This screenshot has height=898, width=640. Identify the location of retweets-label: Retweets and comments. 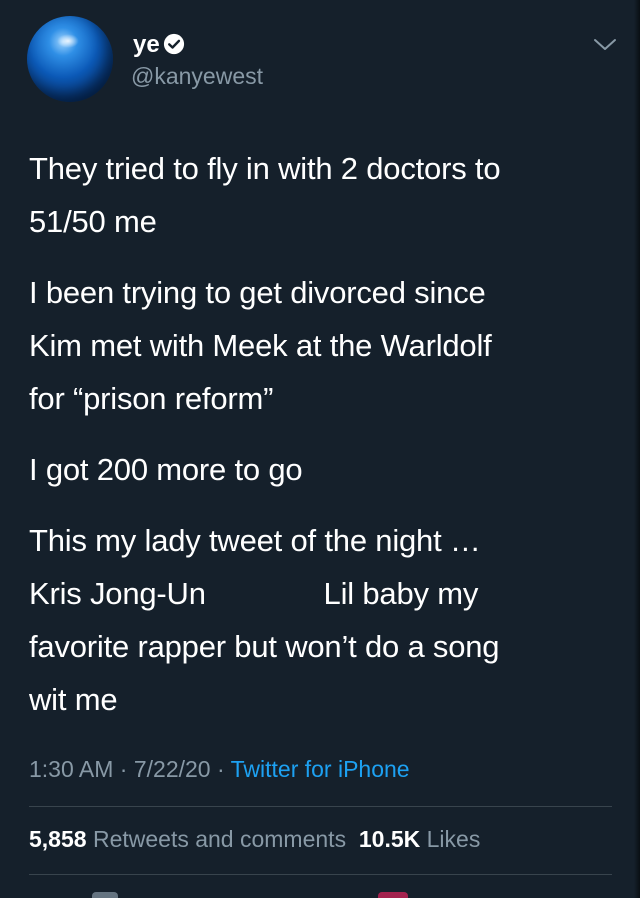
(219, 839).